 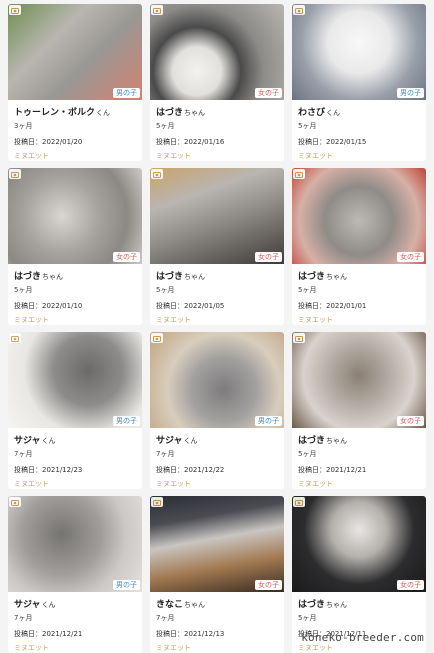 I want to click on kitten-card: 女の子 はづきちゃん 5ヶ月 投稿日：2021/12/21 ミヌエット, so click(x=359, y=410).